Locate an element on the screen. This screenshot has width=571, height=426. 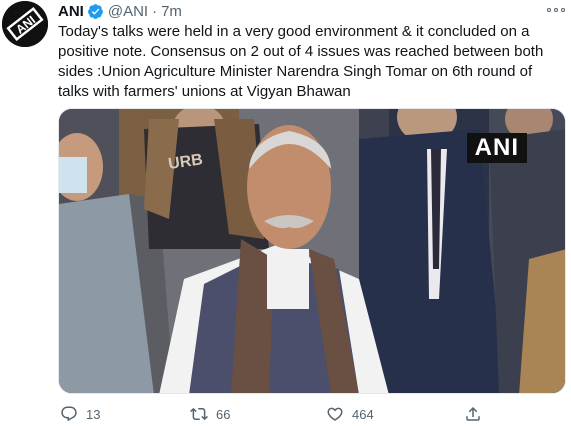
retweet-count: 66 is located at coordinates (223, 414).